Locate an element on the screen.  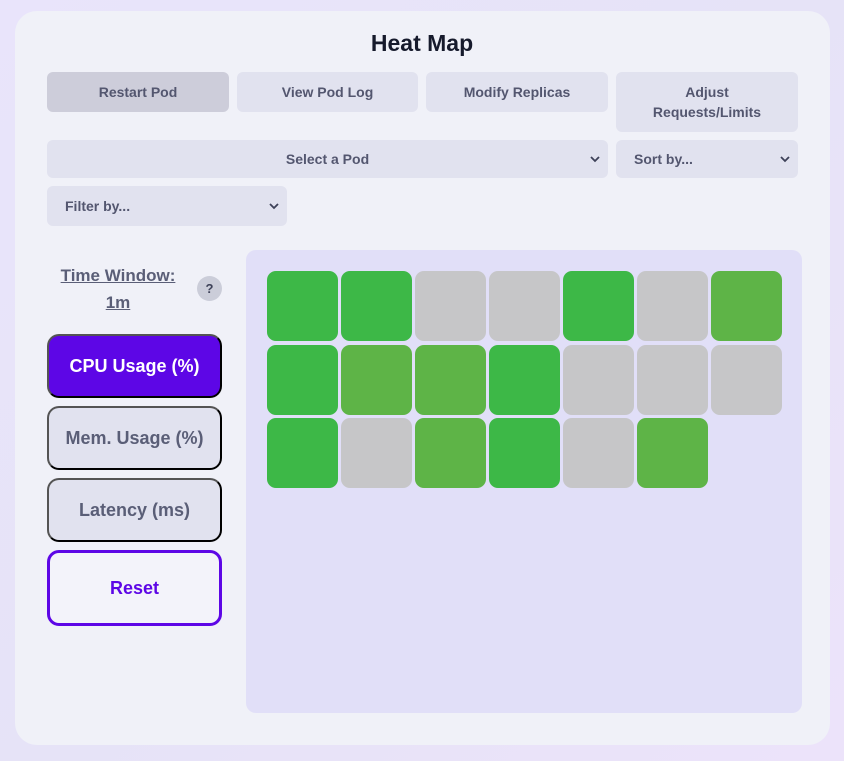
adjust-requests-limits-button: Adjust Requests/Limits is located at coordinates (707, 102).